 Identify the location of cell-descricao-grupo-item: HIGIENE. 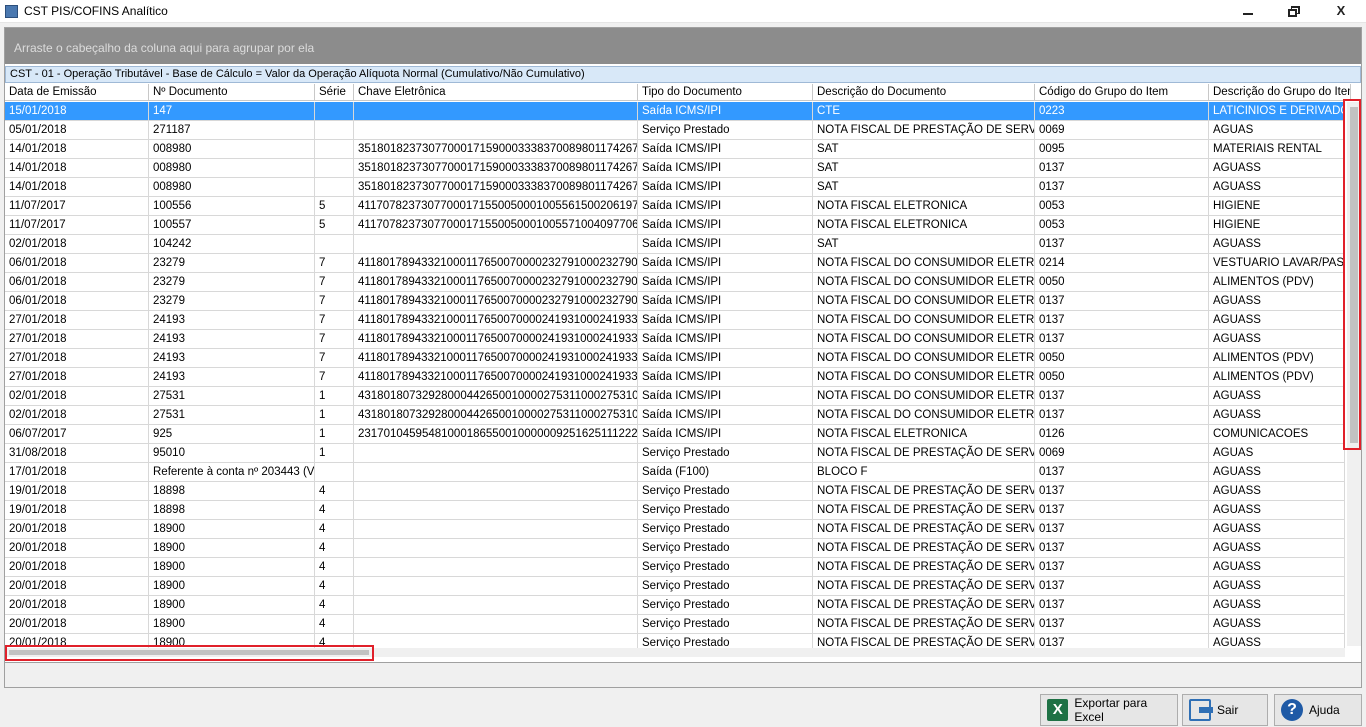
(1277, 225).